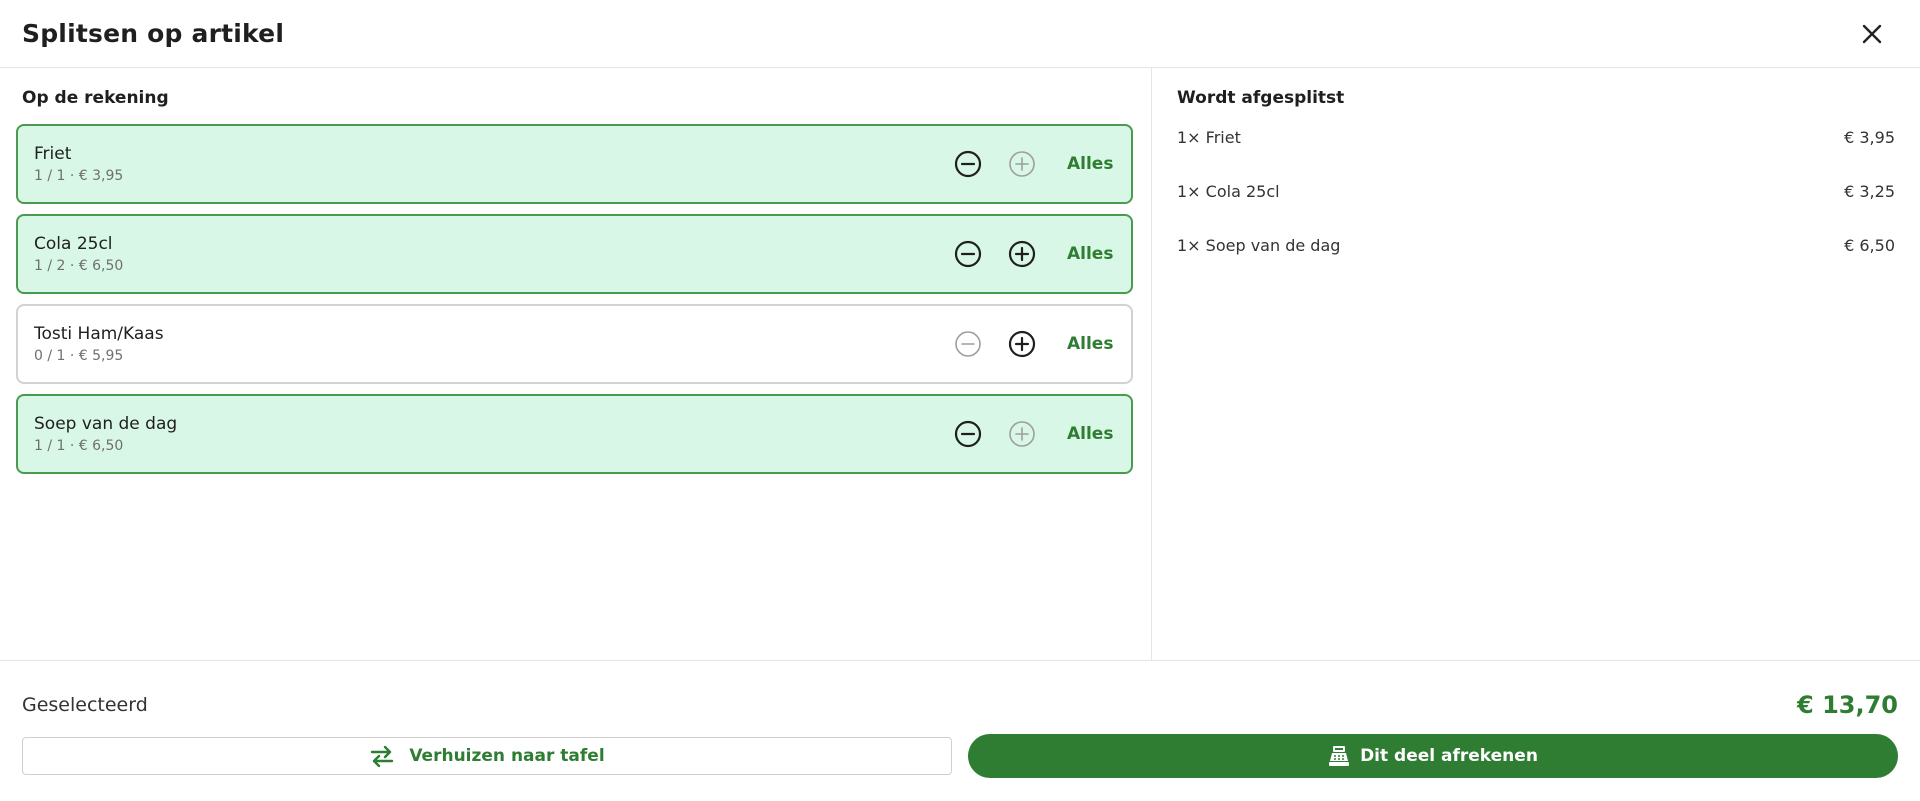  Describe the element at coordinates (1449, 756) in the screenshot. I see `pay-part-label: Dit deel afrekenen` at that location.